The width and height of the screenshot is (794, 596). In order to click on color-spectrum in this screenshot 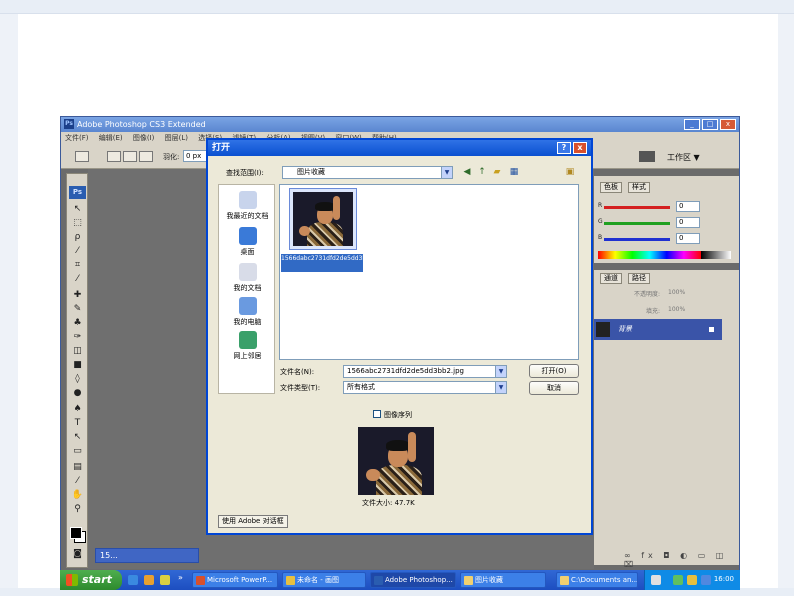, I will do `click(649, 255)`.